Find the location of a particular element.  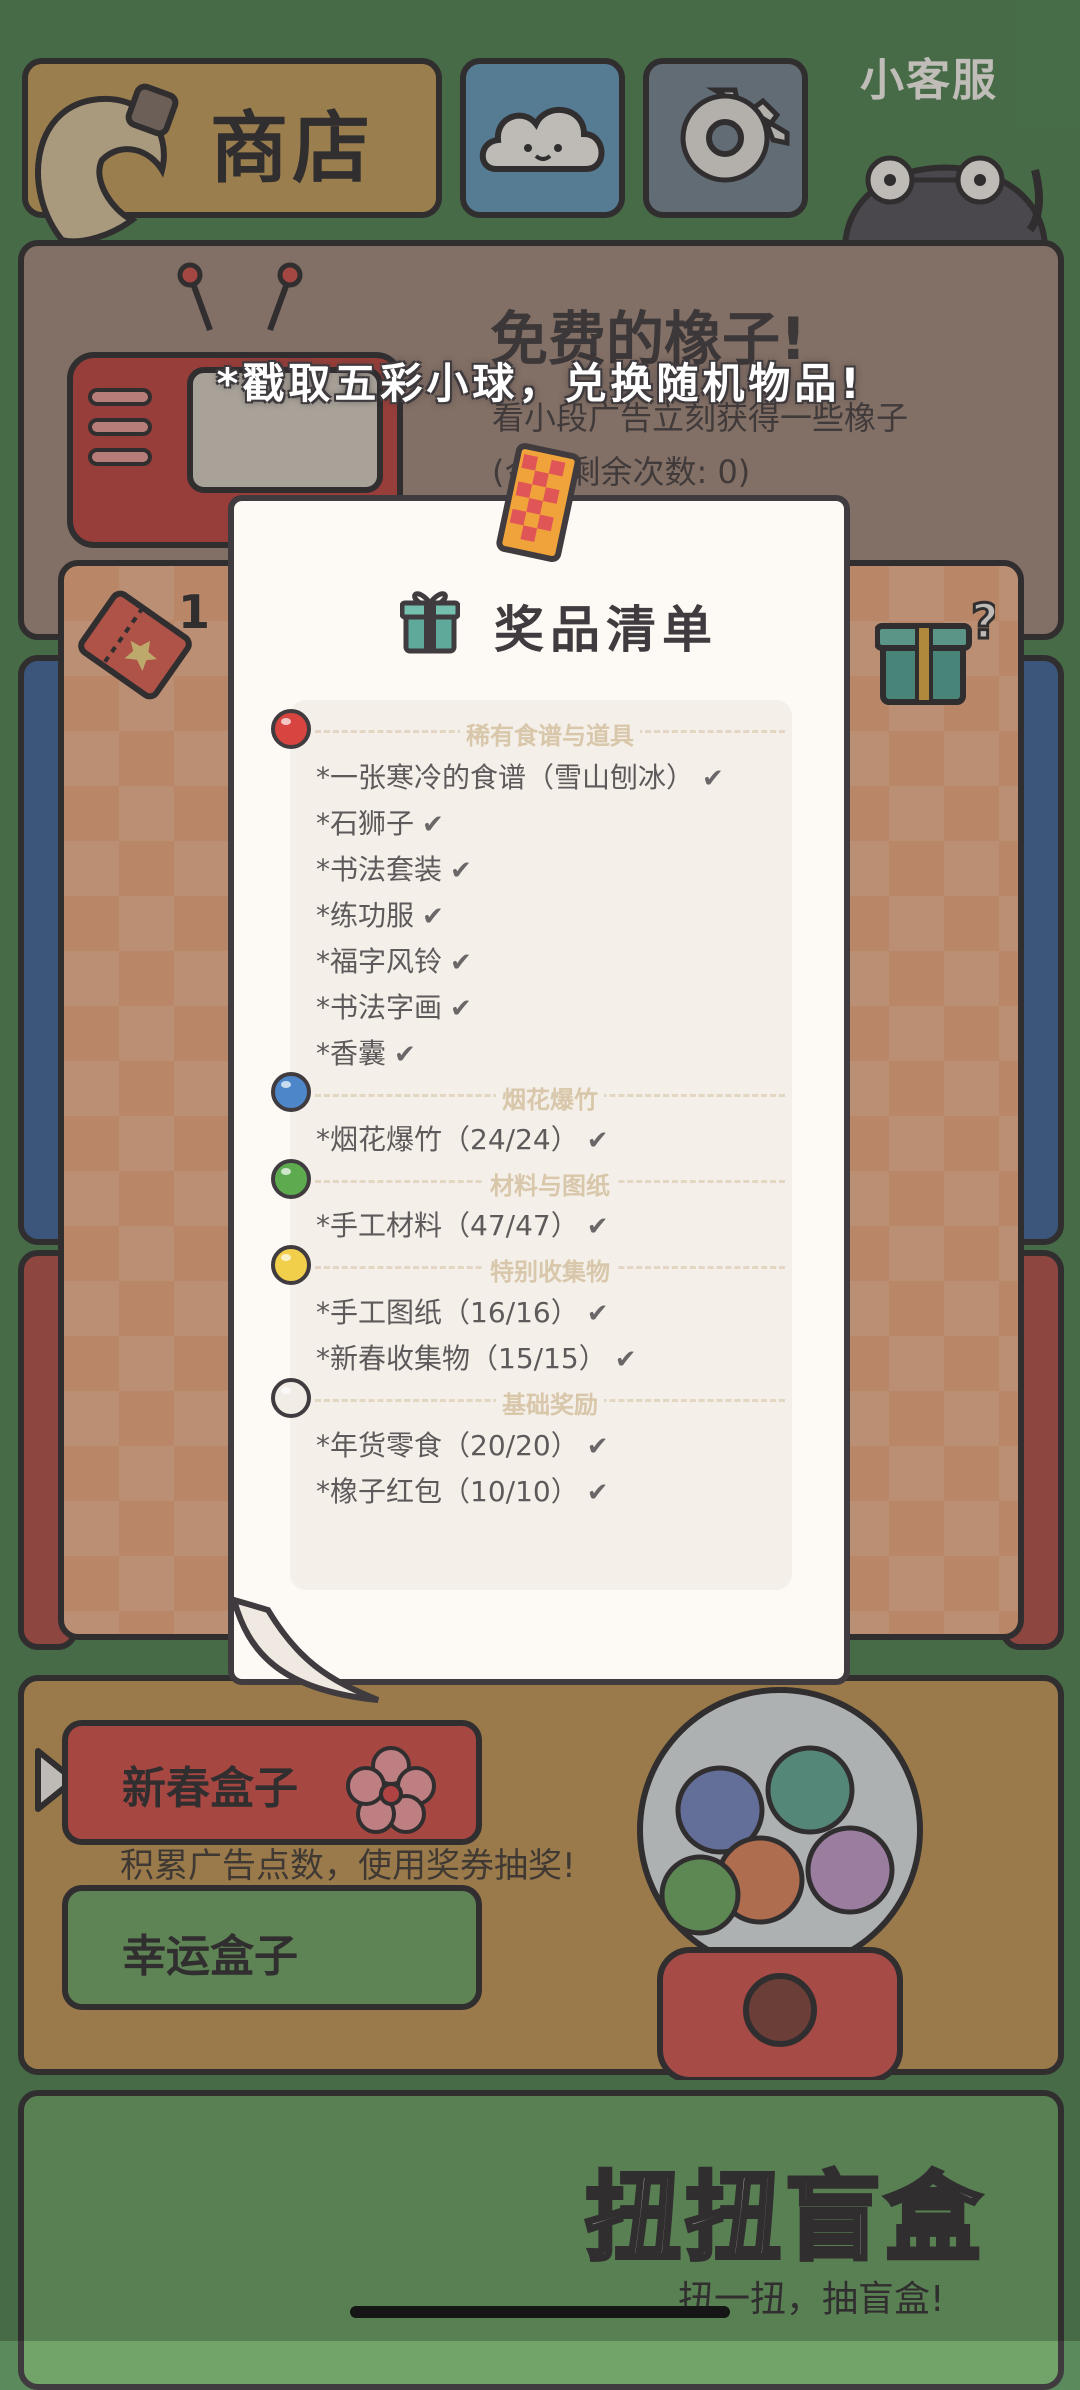

blue-ball-icon is located at coordinates (291, 1092).